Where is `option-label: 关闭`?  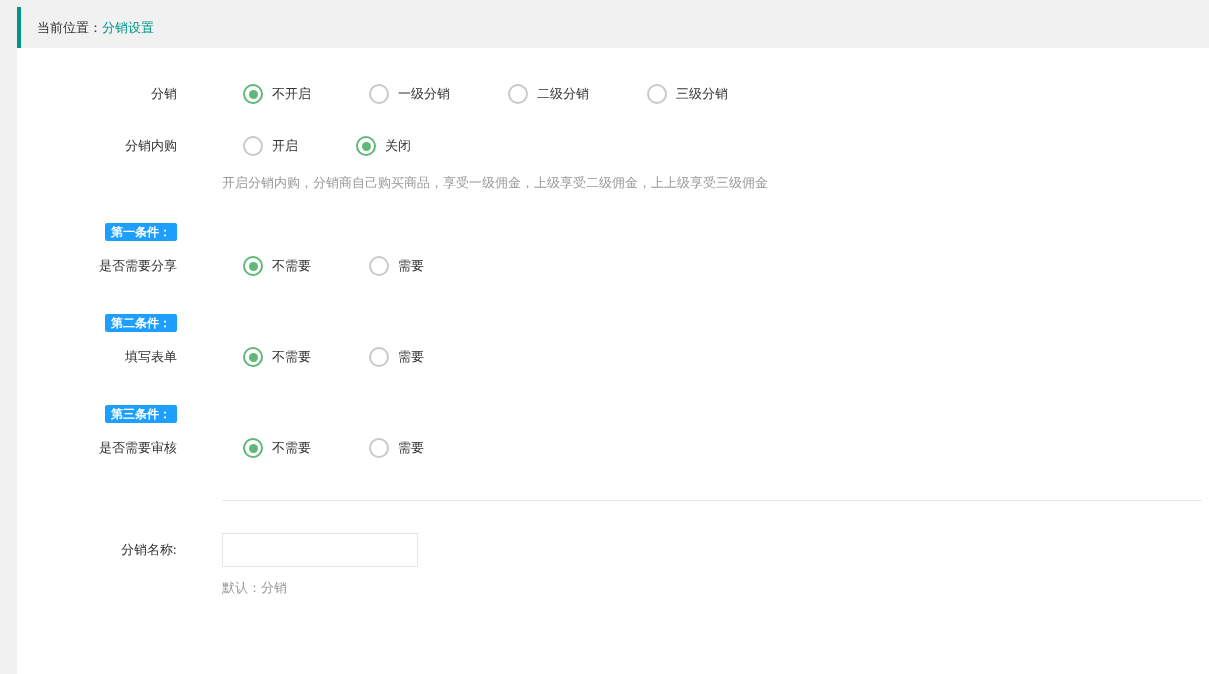 option-label: 关闭 is located at coordinates (398, 146).